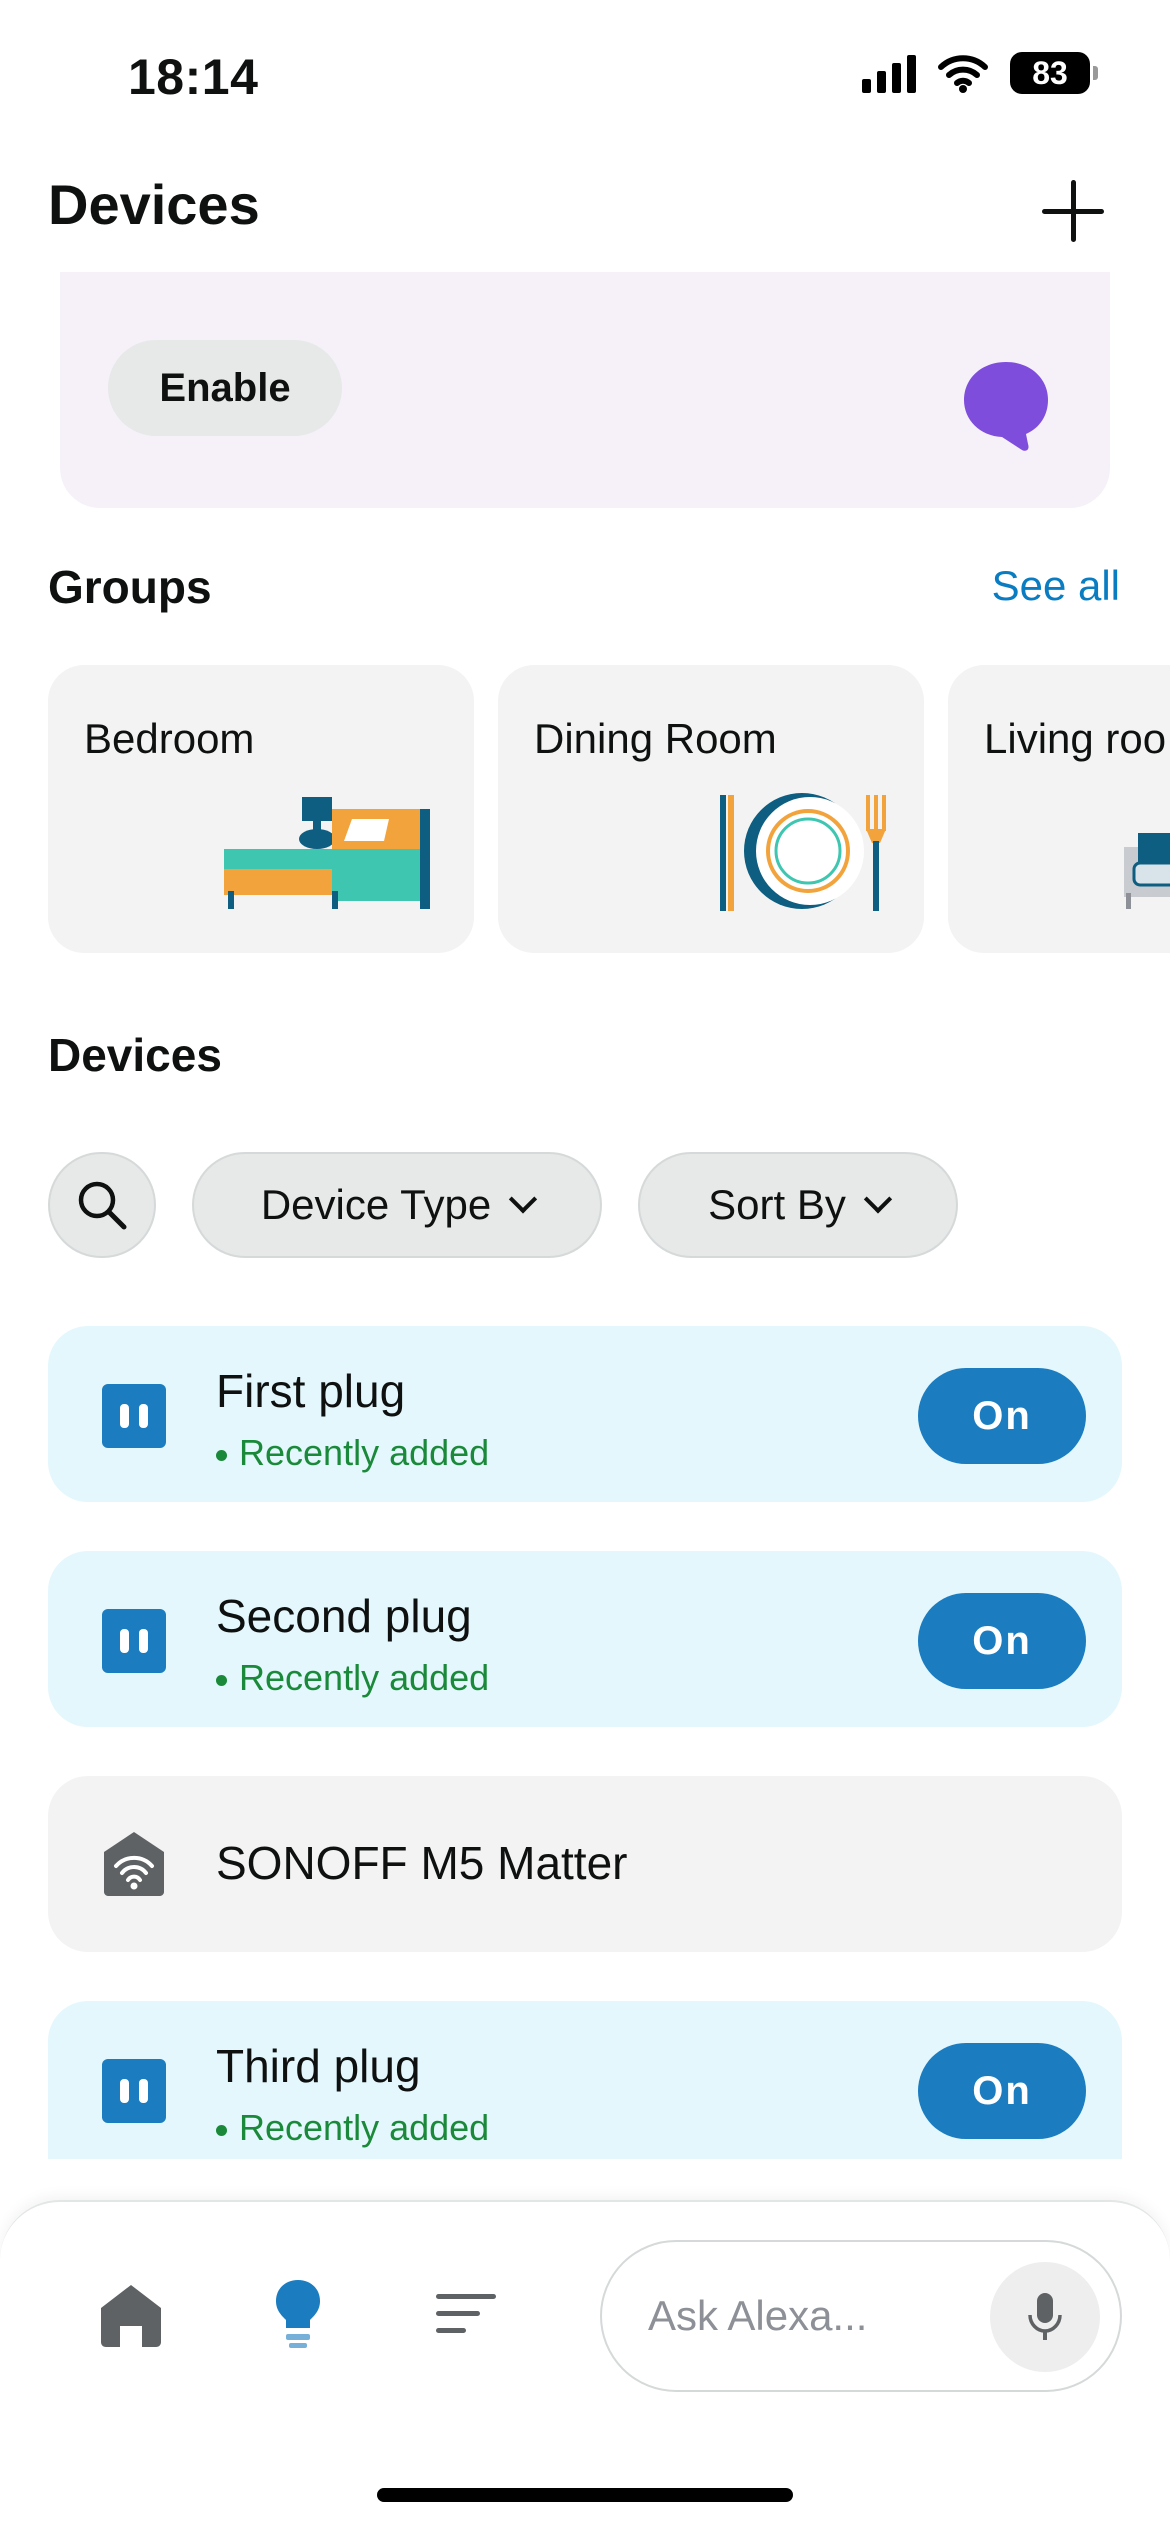  I want to click on device-card-sonoff: SONOFF M5 Matter, so click(585, 1864).